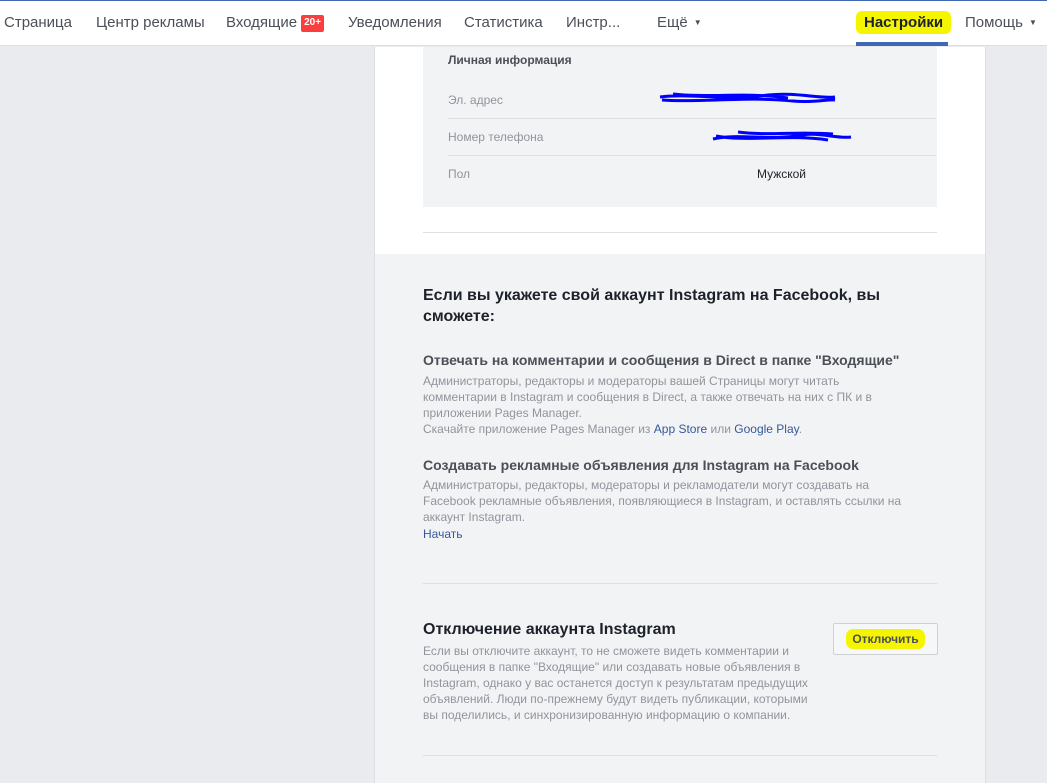 This screenshot has height=783, width=1047. I want to click on gender-row: Пол Мужской, so click(692, 174).